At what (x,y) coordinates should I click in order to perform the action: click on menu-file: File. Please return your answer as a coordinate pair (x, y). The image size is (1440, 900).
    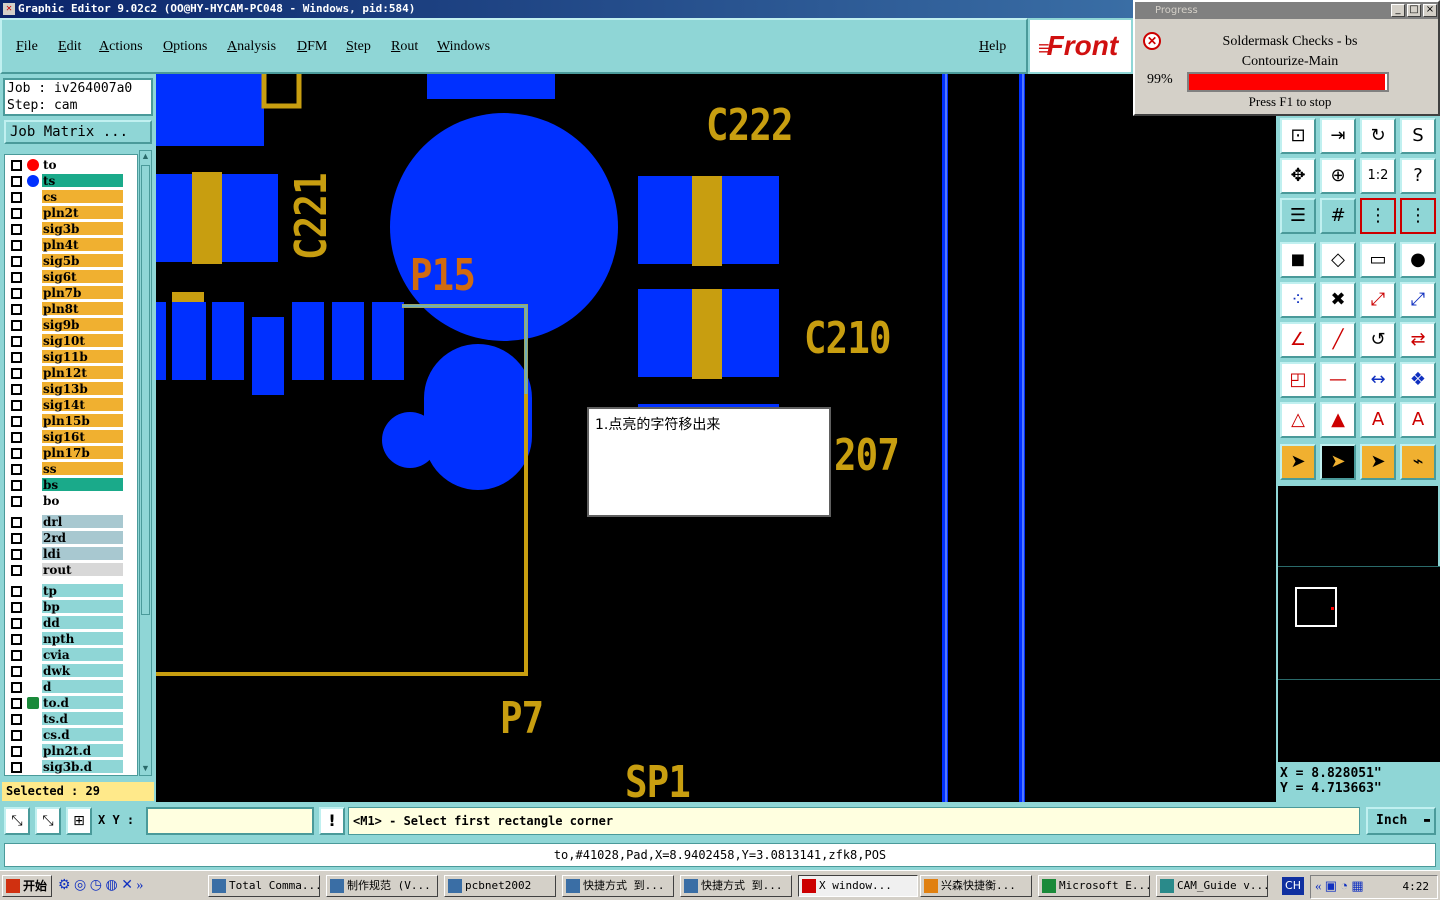
    Looking at the image, I should click on (27, 47).